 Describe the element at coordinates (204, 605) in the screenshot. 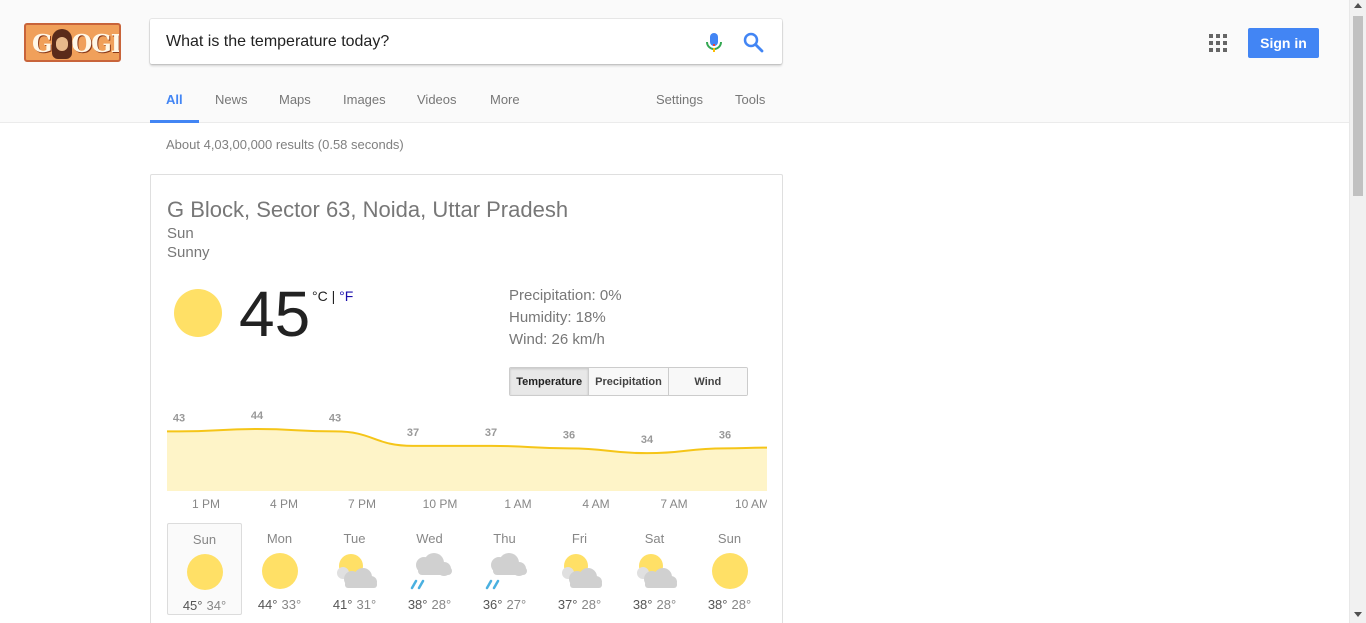

I see `forecast-temps: 45° 34°` at that location.